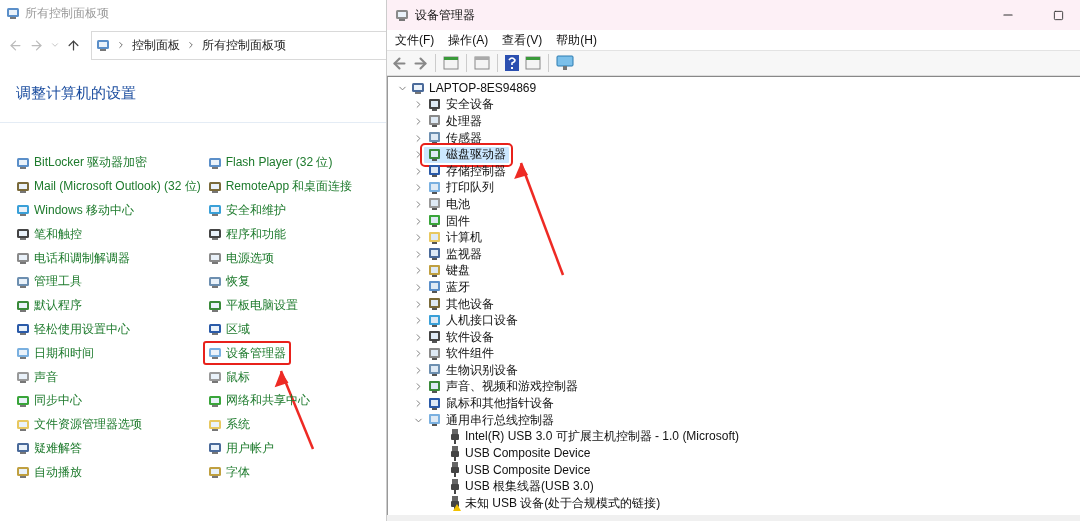 This screenshot has width=1080, height=521. Describe the element at coordinates (521, 486) in the screenshot. I see `tree-item: USB 根集线器(USB 3.0)` at that location.